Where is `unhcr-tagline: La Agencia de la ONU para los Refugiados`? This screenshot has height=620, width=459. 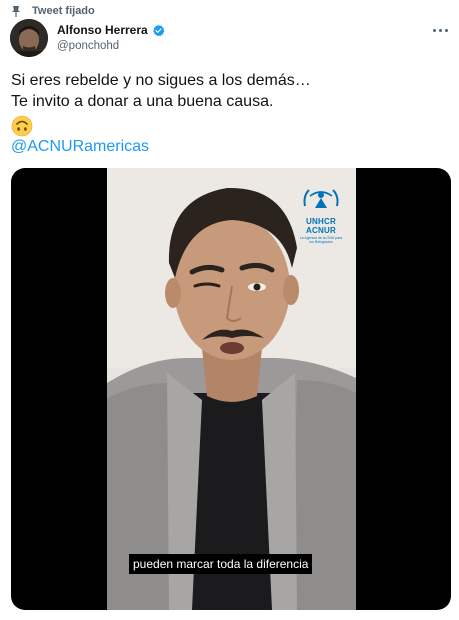 unhcr-tagline: La Agencia de la ONU para los Refugiados is located at coordinates (321, 240).